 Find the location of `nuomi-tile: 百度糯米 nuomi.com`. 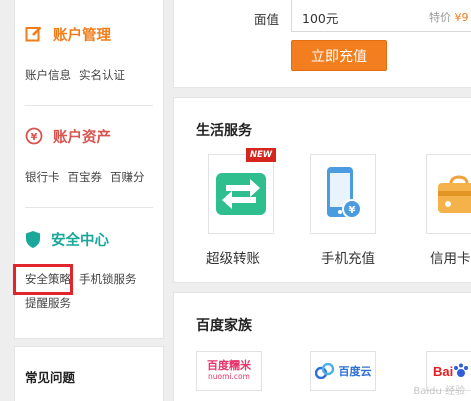

nuomi-tile: 百度糯米 nuomi.com is located at coordinates (229, 371).